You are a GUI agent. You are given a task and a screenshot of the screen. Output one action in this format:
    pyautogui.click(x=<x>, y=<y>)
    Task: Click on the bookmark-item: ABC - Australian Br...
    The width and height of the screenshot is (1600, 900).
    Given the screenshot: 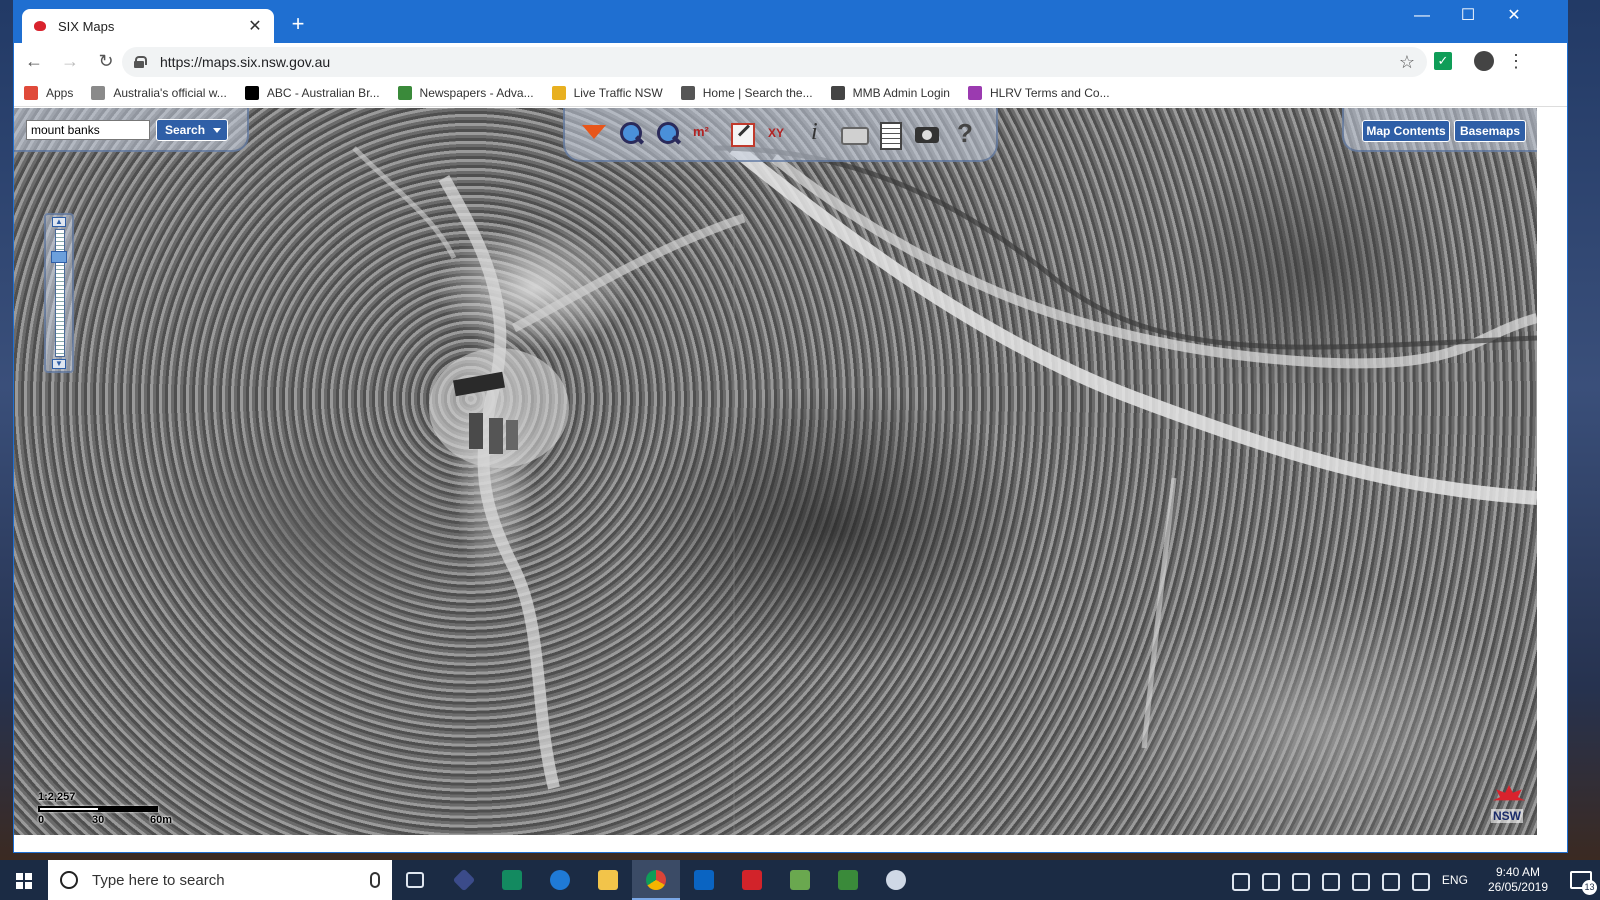 What is the action you would take?
    pyautogui.click(x=312, y=92)
    